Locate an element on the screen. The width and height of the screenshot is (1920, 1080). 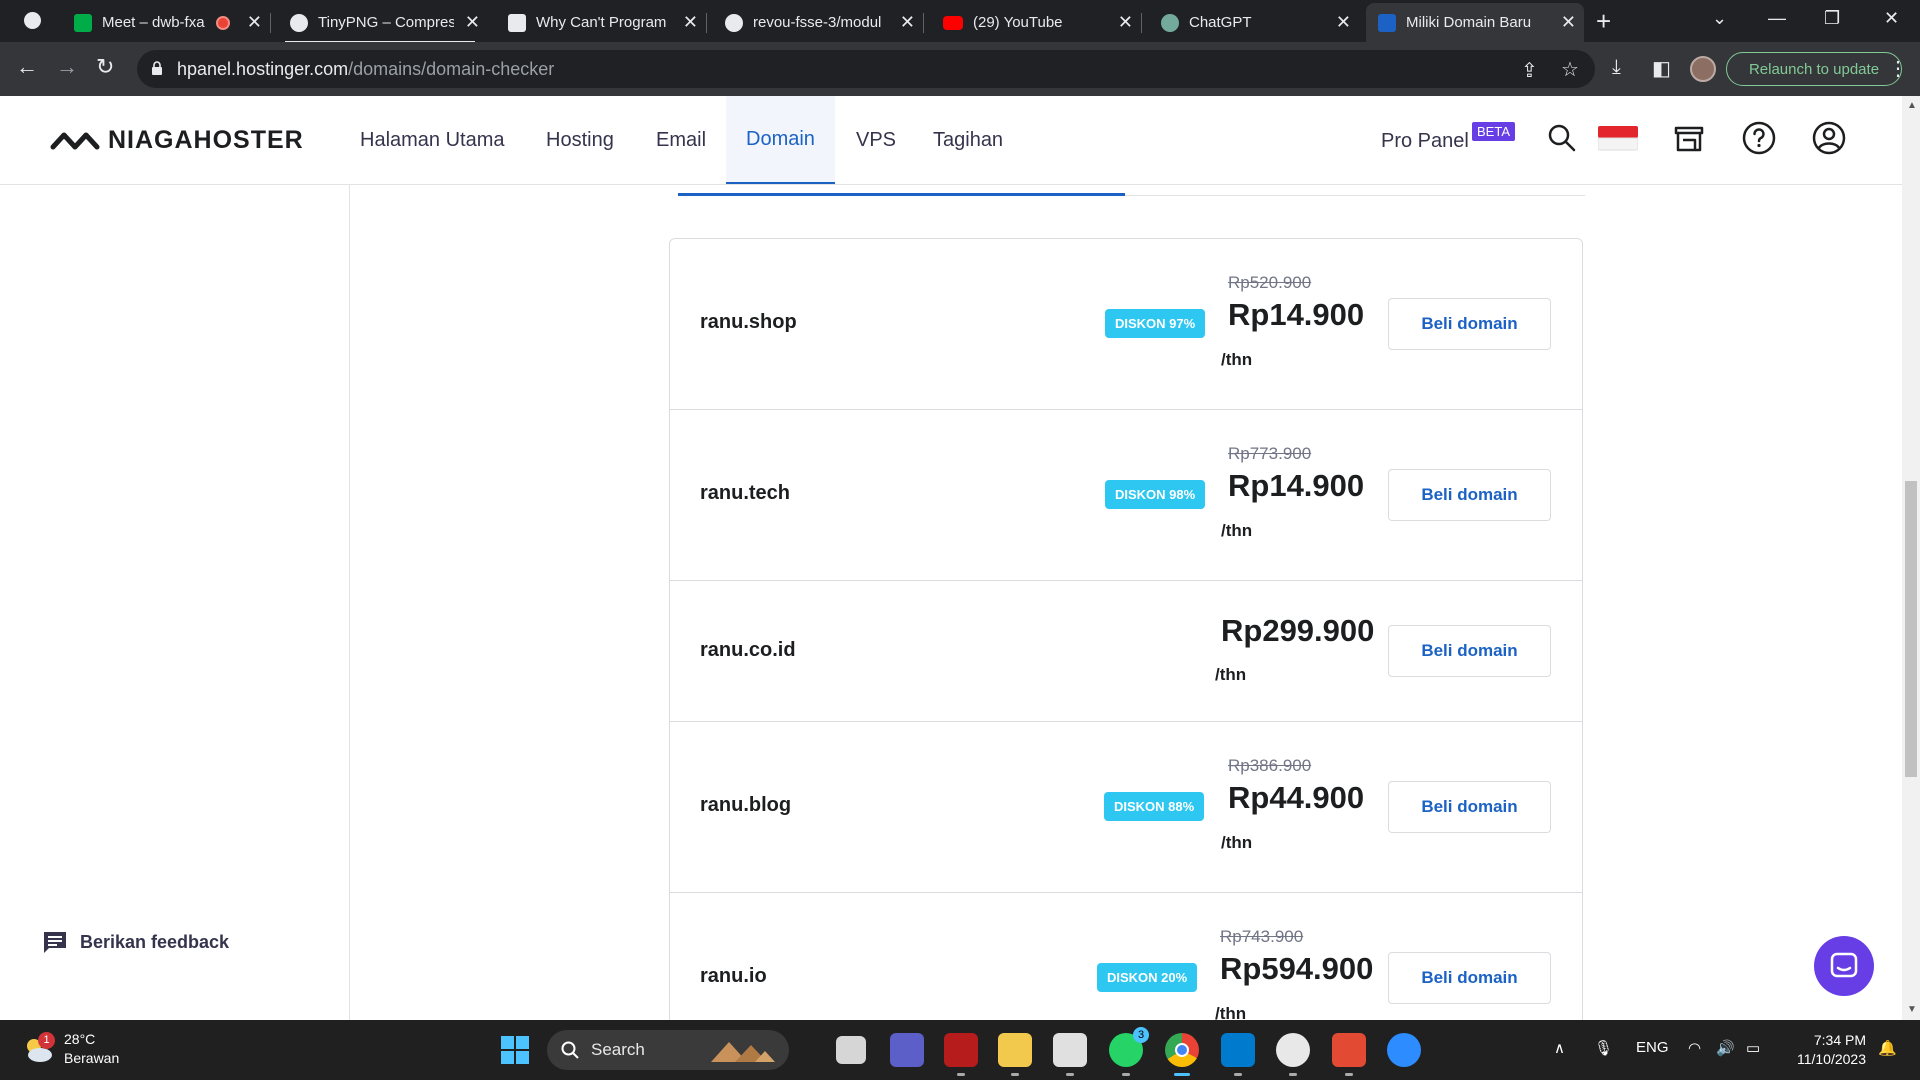
youtube-icon is located at coordinates (953, 22).